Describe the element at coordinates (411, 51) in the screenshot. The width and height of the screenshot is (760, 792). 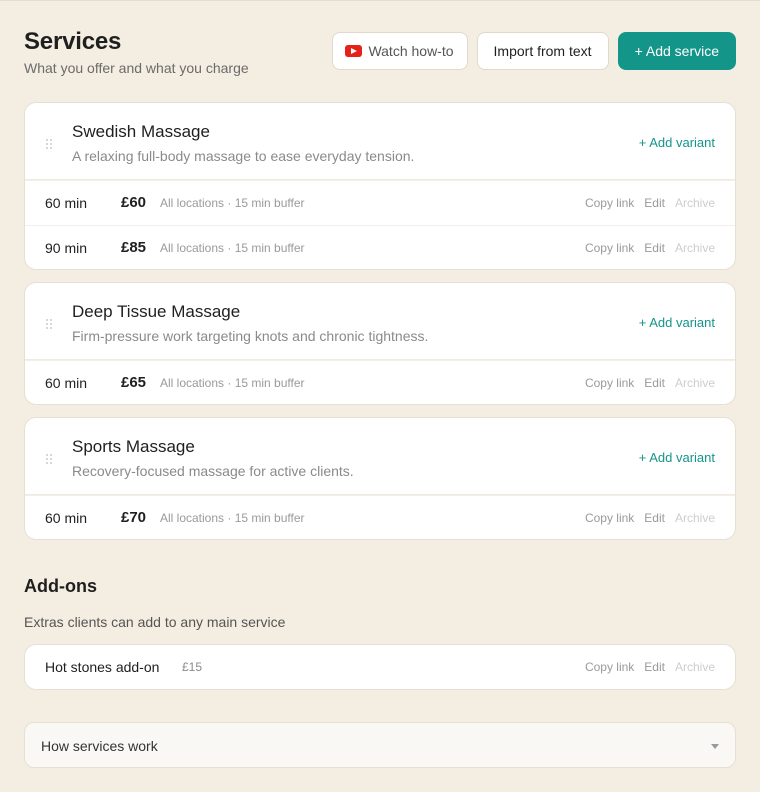
I see `watch-how-to-label: Watch how-to` at that location.